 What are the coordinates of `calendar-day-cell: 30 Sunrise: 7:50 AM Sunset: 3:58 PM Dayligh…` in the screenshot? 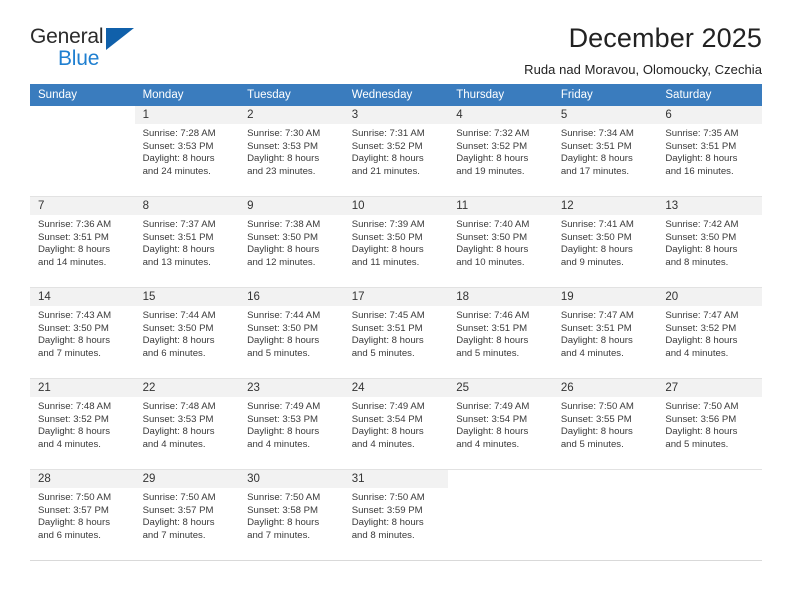 It's located at (291, 515).